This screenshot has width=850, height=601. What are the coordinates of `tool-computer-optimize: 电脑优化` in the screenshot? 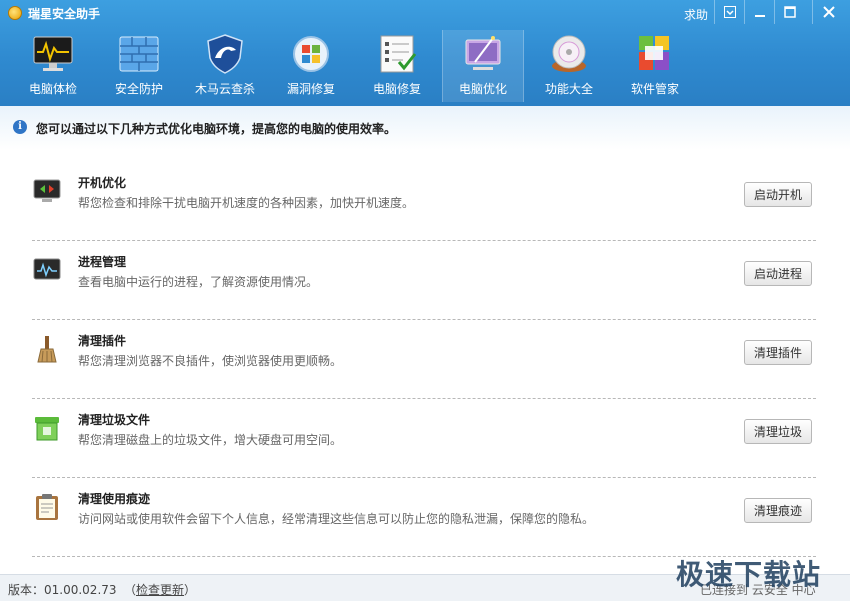 It's located at (483, 66).